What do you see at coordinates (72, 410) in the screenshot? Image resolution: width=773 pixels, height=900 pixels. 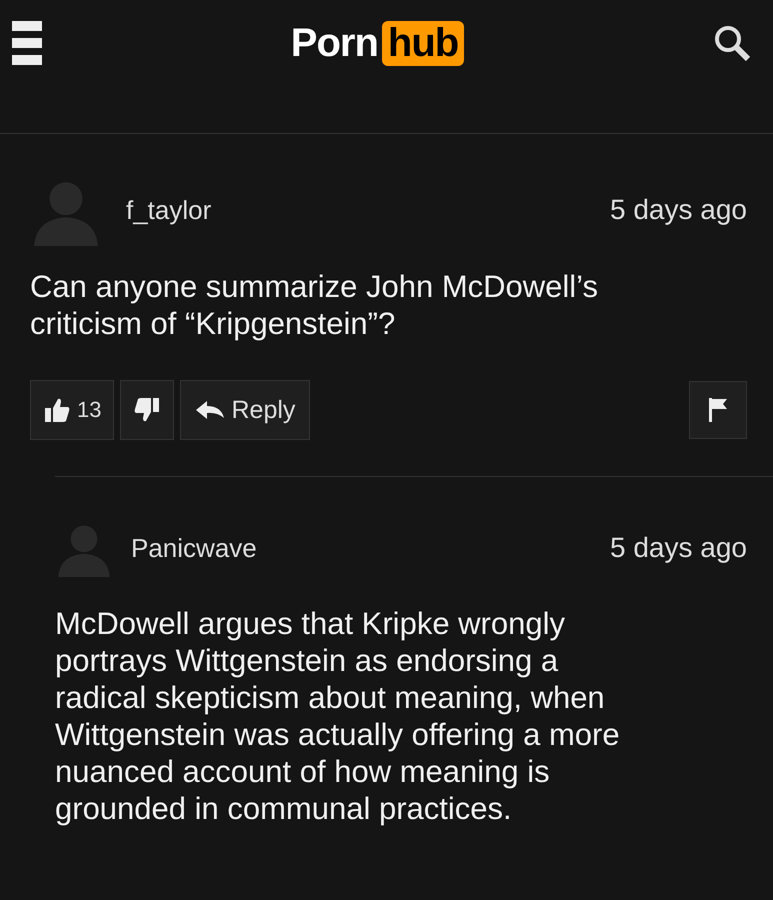 I see `like-button: 13` at bounding box center [72, 410].